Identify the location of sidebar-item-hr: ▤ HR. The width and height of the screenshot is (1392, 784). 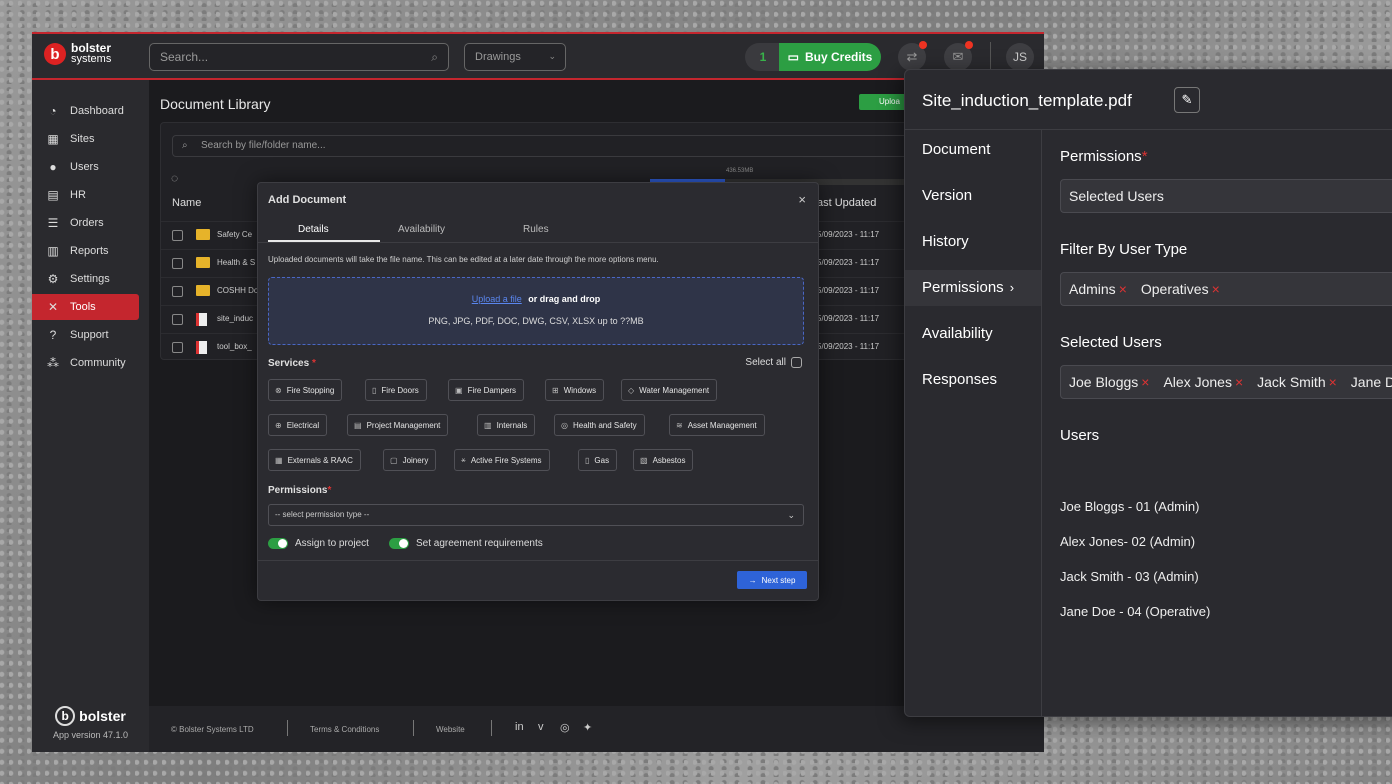
(85, 195).